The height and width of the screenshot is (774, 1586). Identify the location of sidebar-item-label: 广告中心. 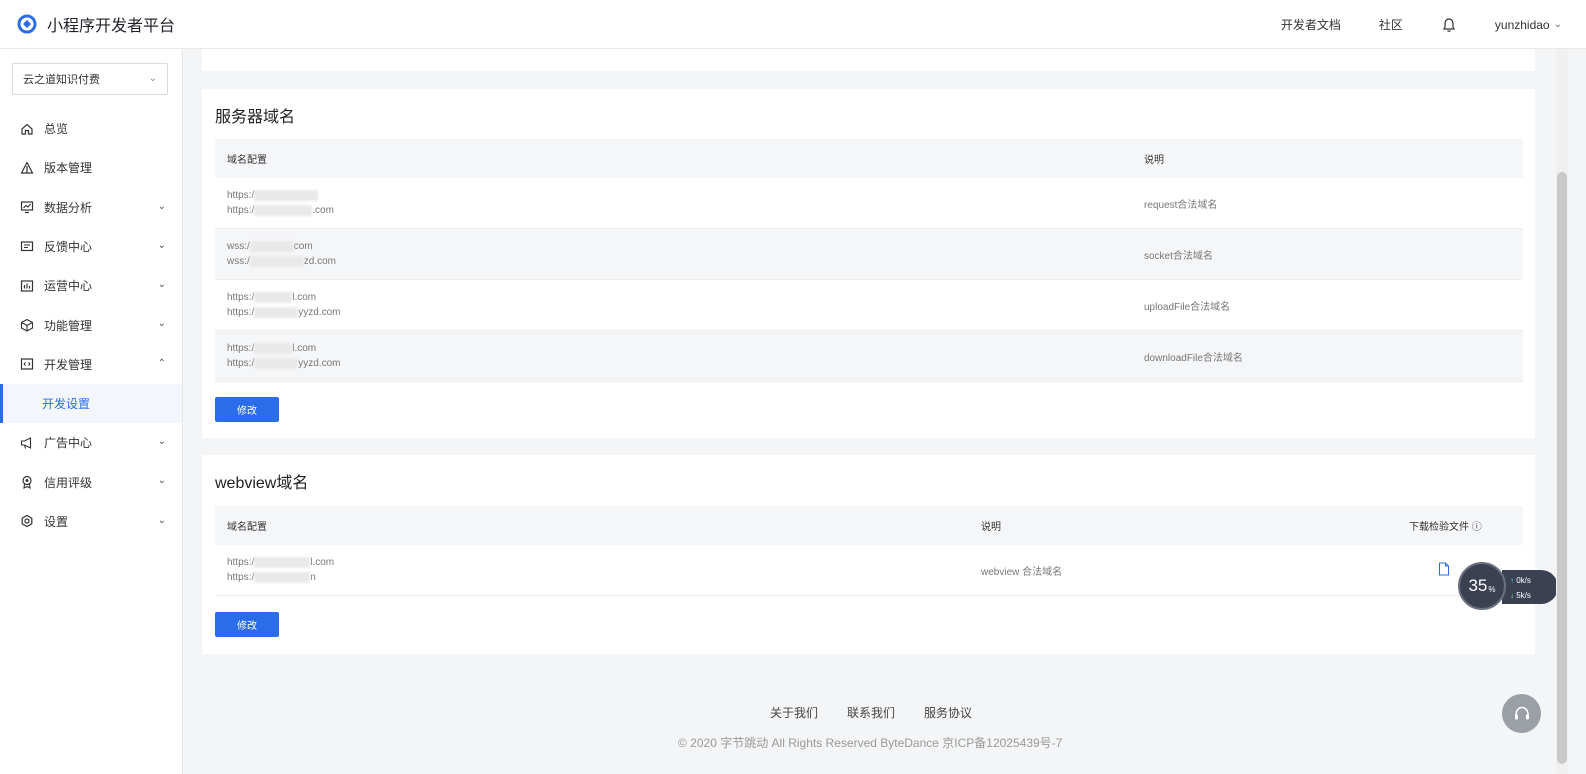
(68, 443).